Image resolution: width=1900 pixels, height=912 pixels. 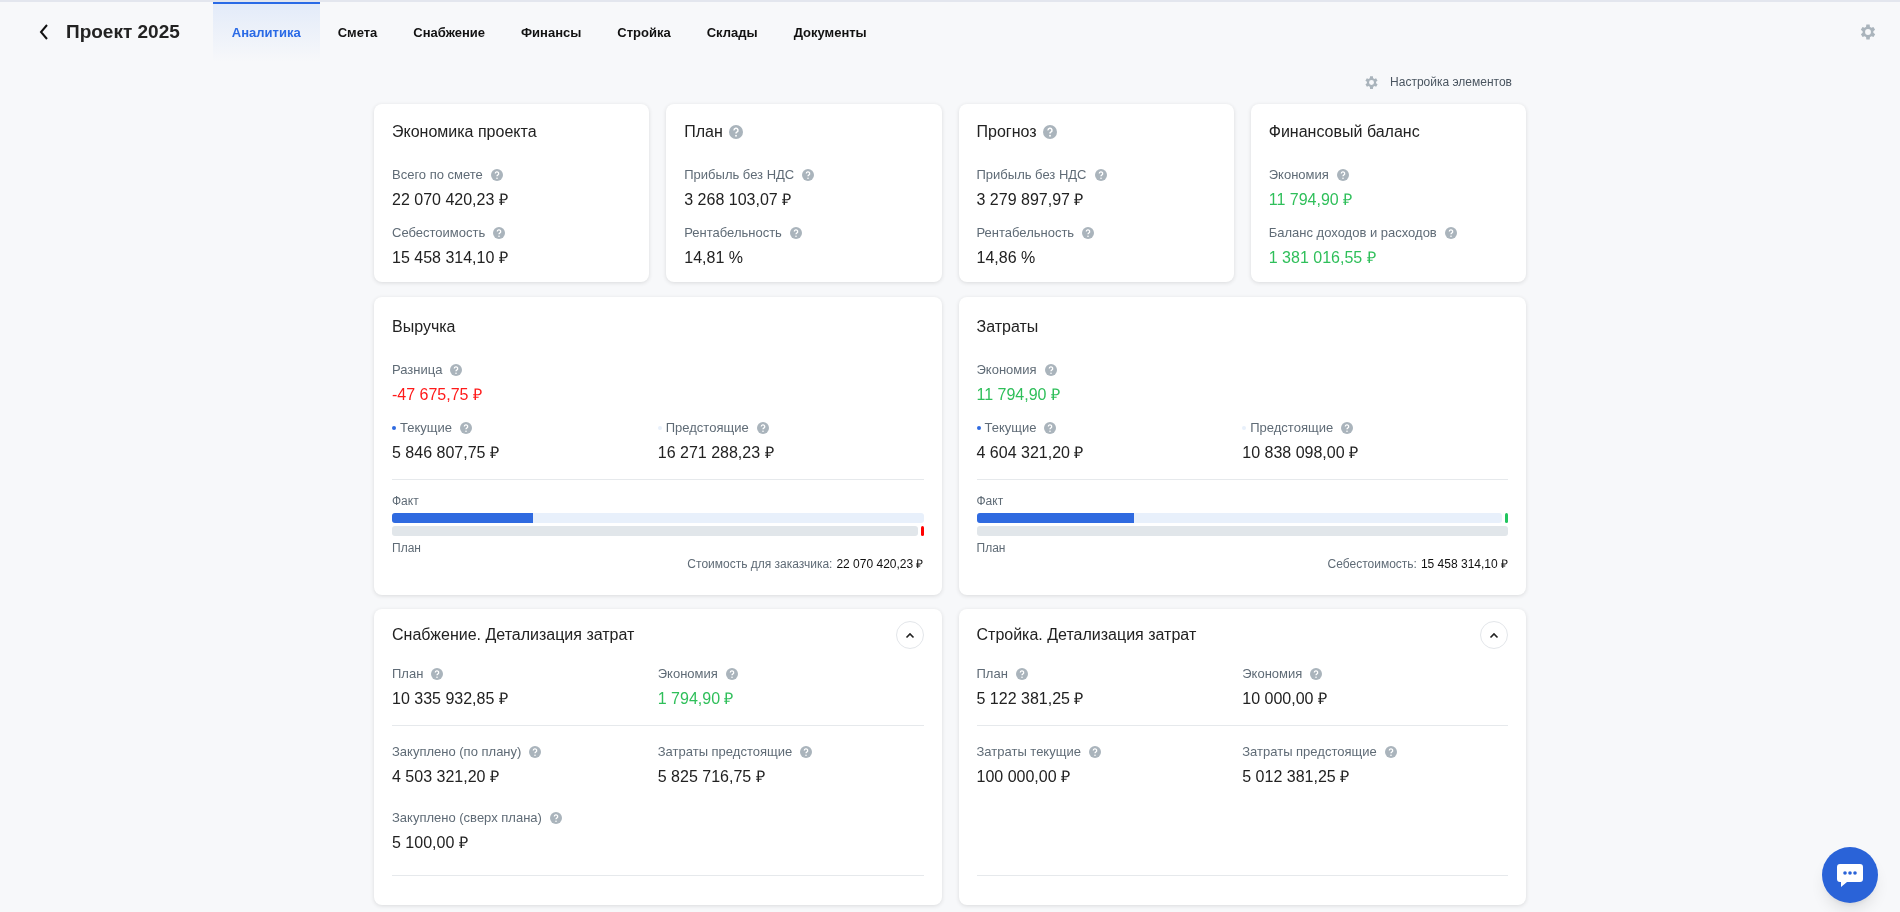 I want to click on metric-value: 5 012 381,25 ₽, so click(x=1296, y=777).